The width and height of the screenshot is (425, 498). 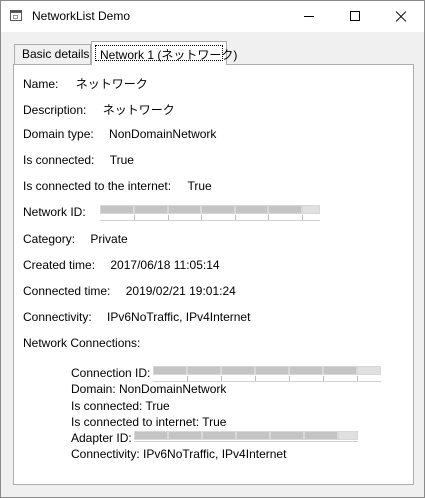 What do you see at coordinates (401, 16) in the screenshot?
I see `close-button` at bounding box center [401, 16].